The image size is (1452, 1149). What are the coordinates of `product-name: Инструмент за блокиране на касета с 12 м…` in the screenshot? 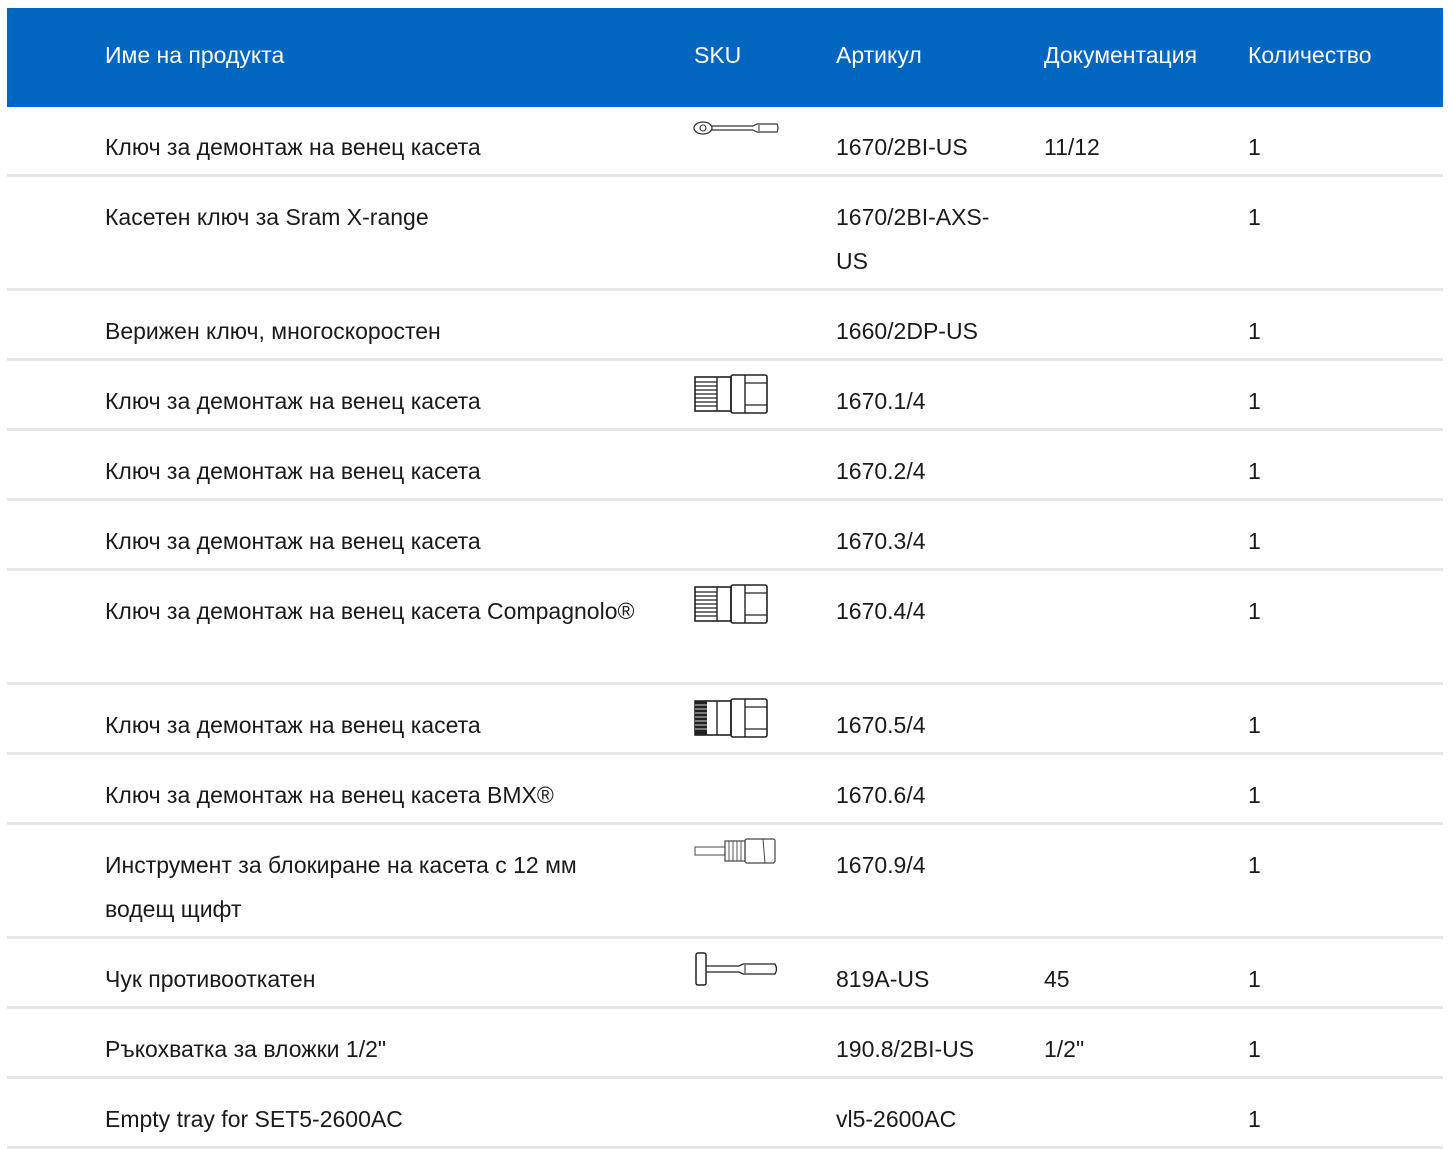 It's located at (375, 887).